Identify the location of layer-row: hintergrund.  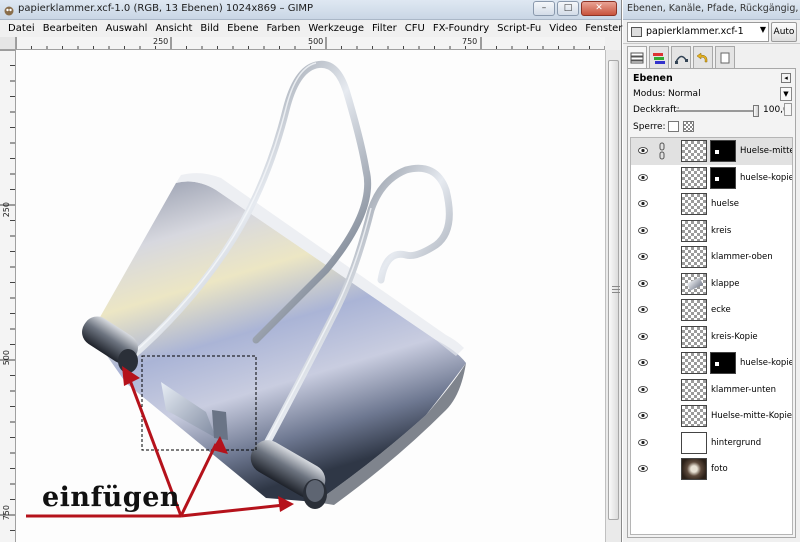
(711, 443).